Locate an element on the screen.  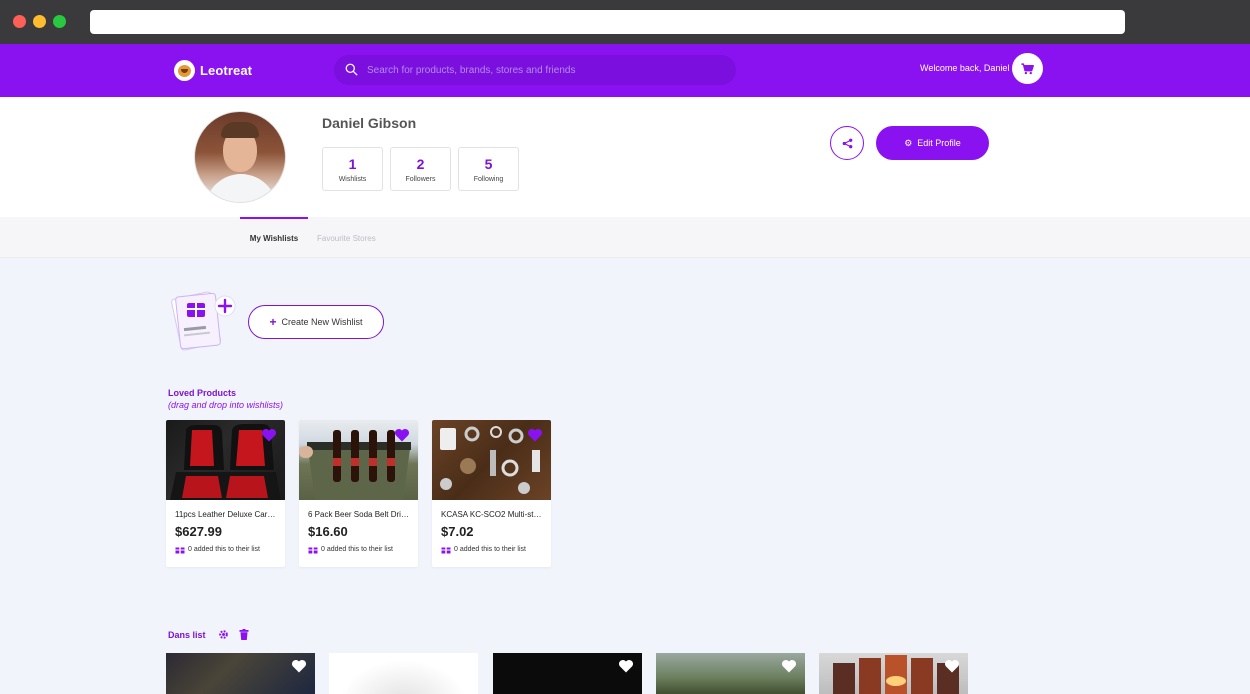
cart-button is located at coordinates (1027, 68).